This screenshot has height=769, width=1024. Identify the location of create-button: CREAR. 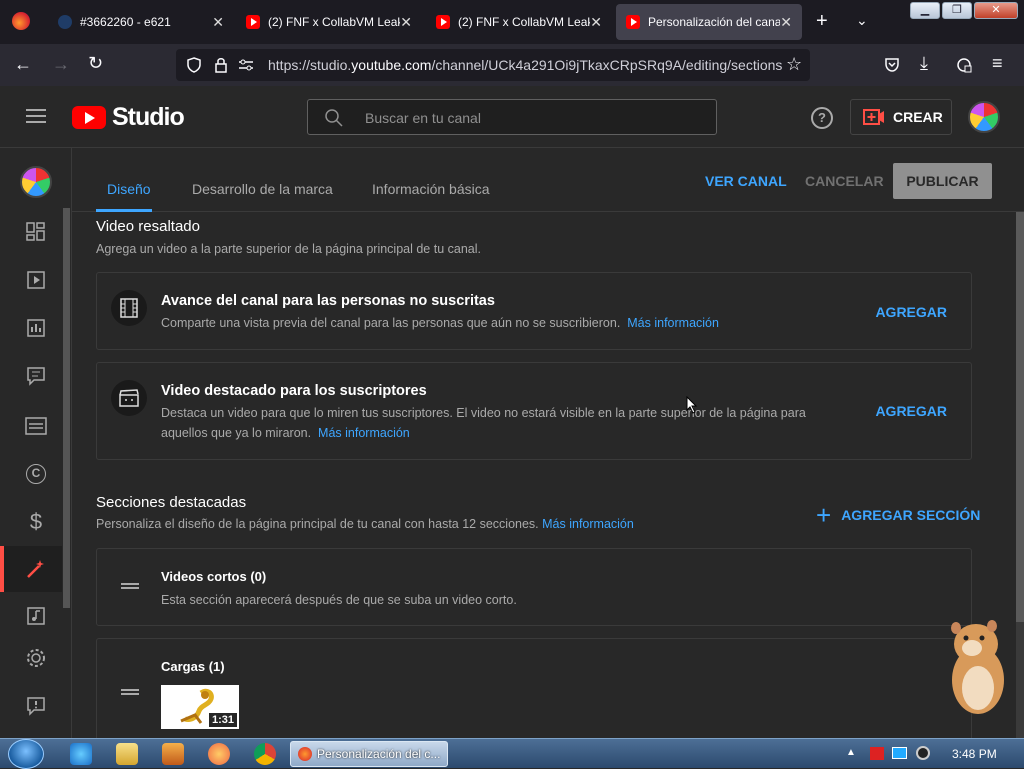
(901, 117).